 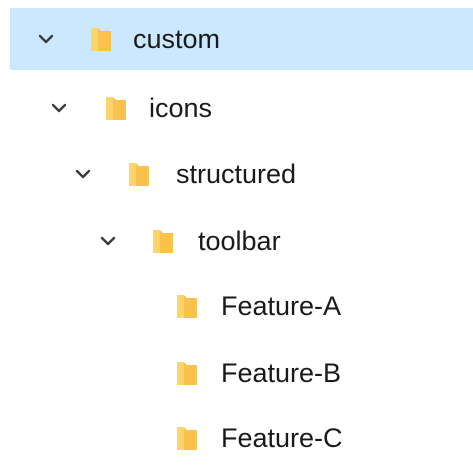 I want to click on tree-node-custom: custom, so click(x=241, y=39).